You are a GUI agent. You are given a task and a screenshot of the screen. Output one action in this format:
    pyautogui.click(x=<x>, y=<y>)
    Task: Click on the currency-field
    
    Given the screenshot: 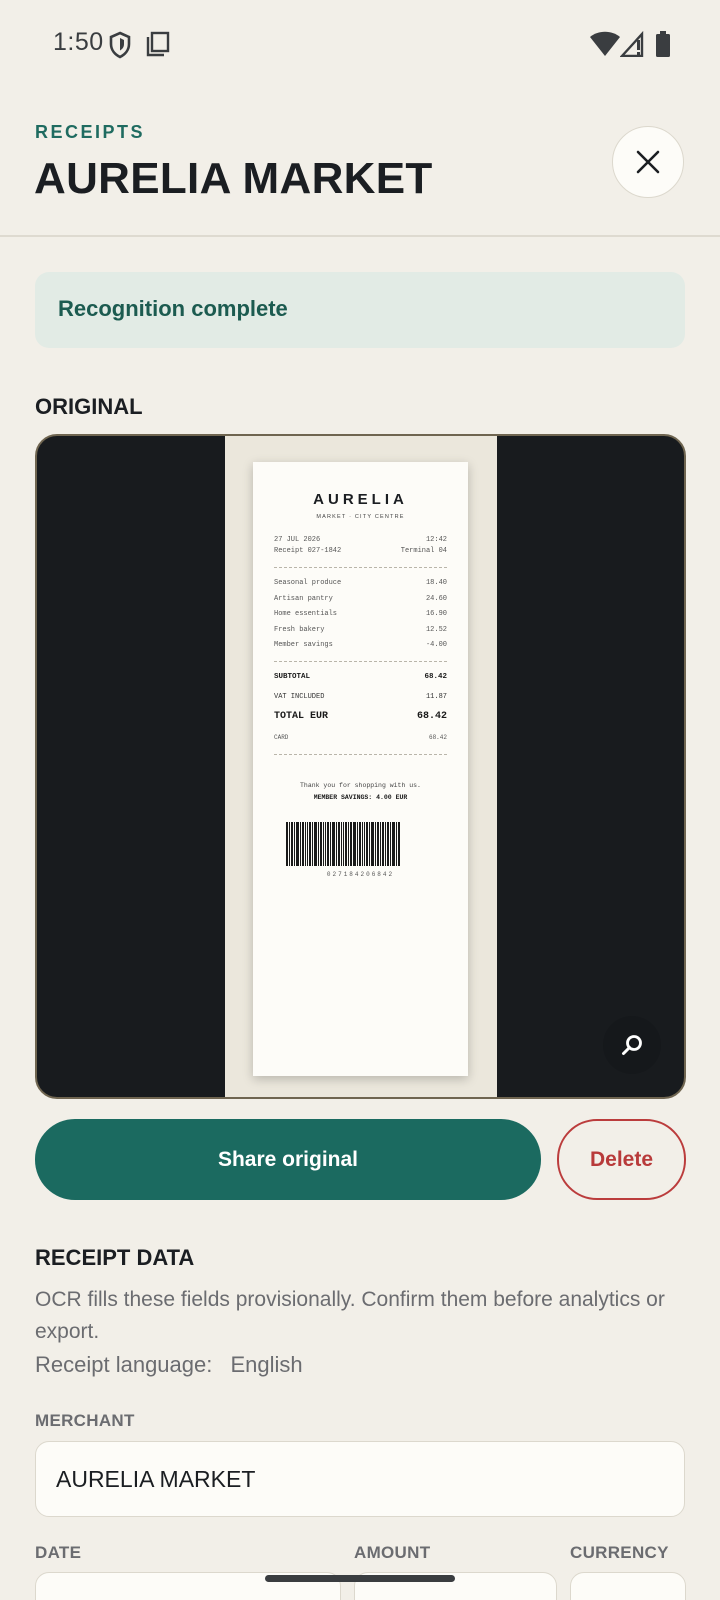 What is the action you would take?
    pyautogui.click(x=628, y=1586)
    